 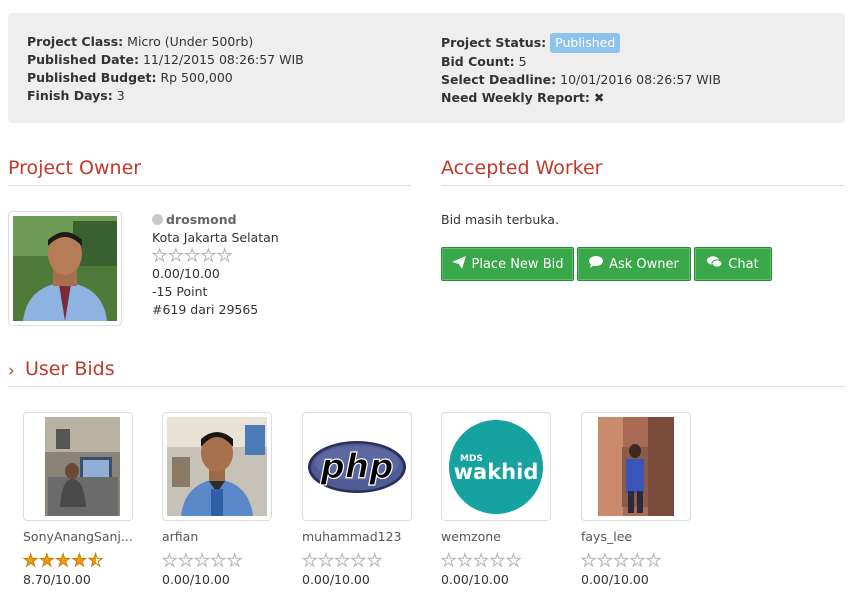 What do you see at coordinates (507, 264) in the screenshot?
I see `place-new-bid-button: Place New Bid` at bounding box center [507, 264].